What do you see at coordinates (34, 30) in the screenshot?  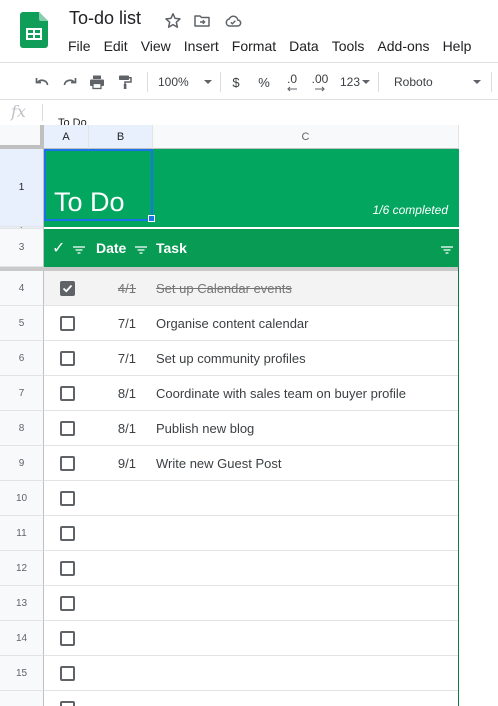 I see `sheets-logo-icon` at bounding box center [34, 30].